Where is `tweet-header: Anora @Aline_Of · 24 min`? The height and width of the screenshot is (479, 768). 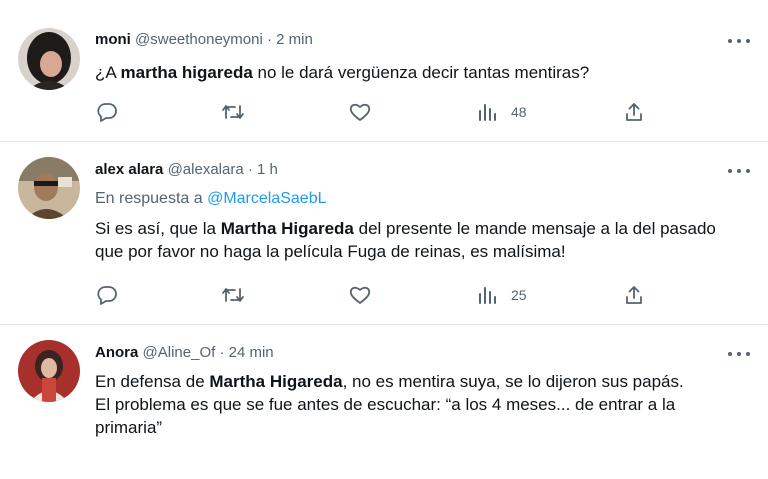
tweet-header: Anora @Aline_Of · 24 min is located at coordinates (235, 353).